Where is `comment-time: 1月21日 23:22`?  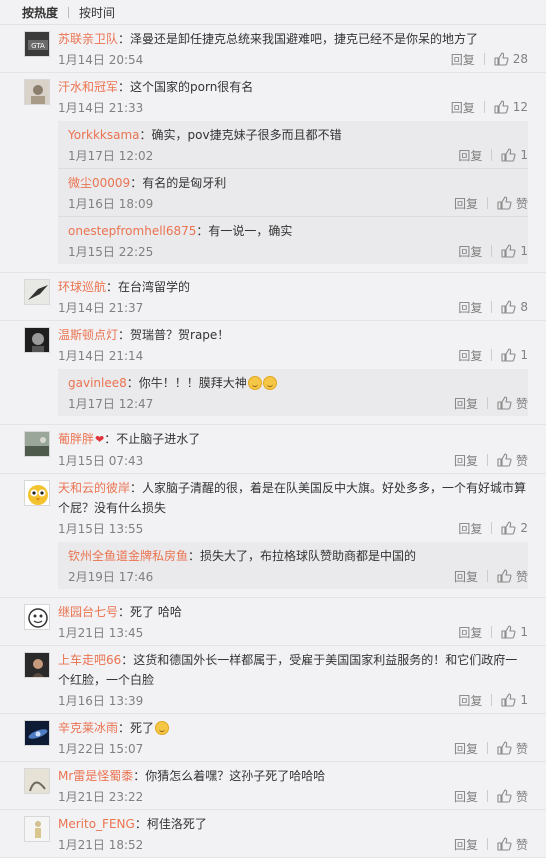 comment-time: 1月21日 23:22 is located at coordinates (101, 796).